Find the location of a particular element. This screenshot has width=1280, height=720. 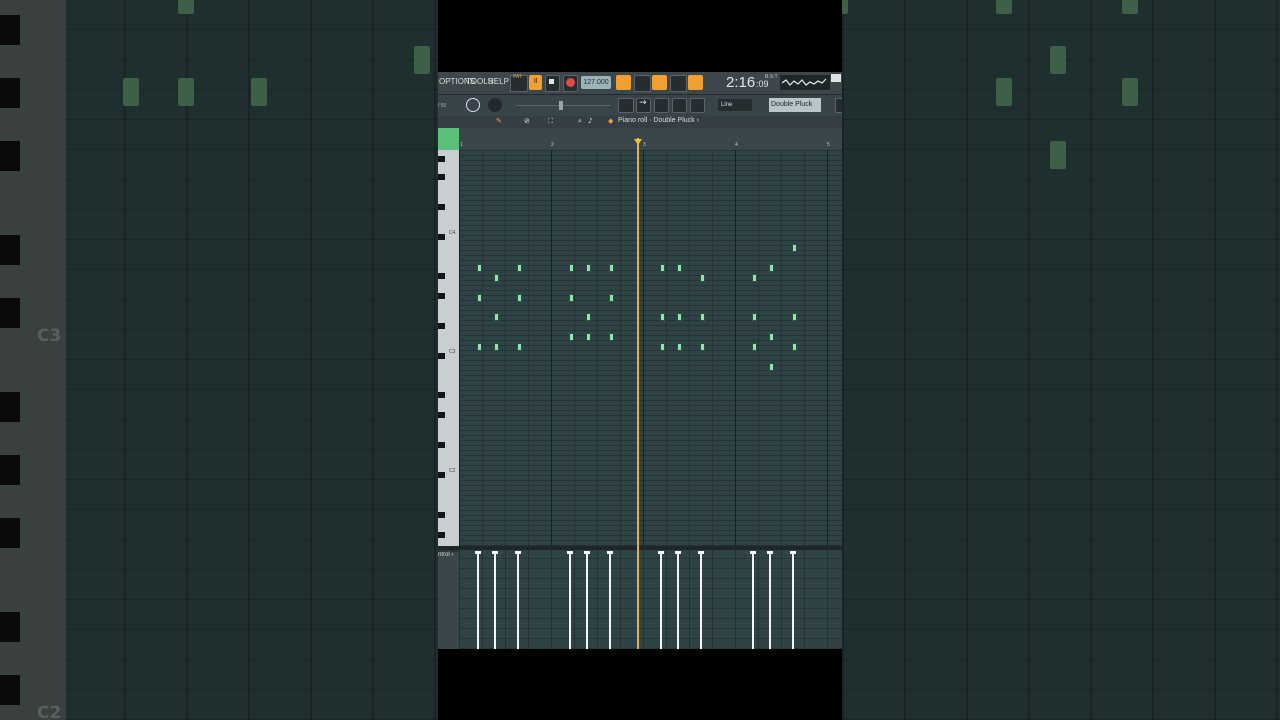

control-label: ntrol › is located at coordinates (445, 555).